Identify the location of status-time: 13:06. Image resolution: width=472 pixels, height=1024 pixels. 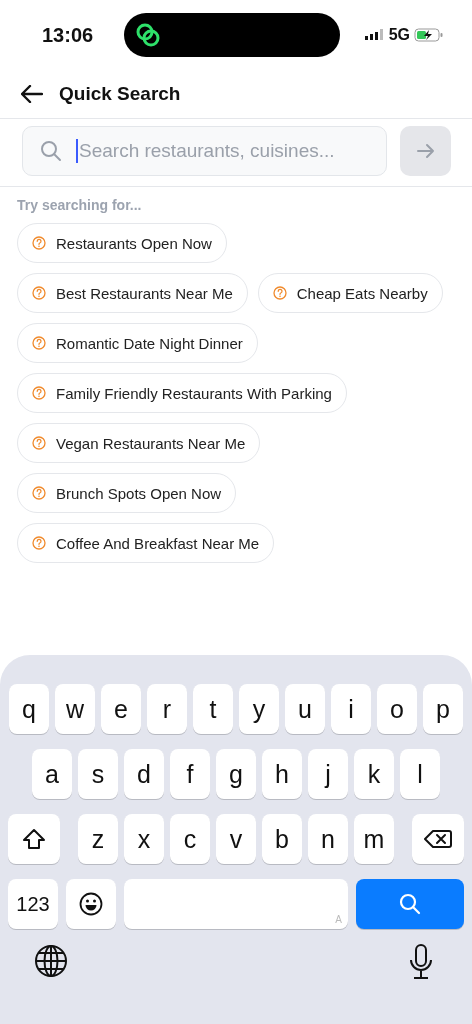
(68, 35).